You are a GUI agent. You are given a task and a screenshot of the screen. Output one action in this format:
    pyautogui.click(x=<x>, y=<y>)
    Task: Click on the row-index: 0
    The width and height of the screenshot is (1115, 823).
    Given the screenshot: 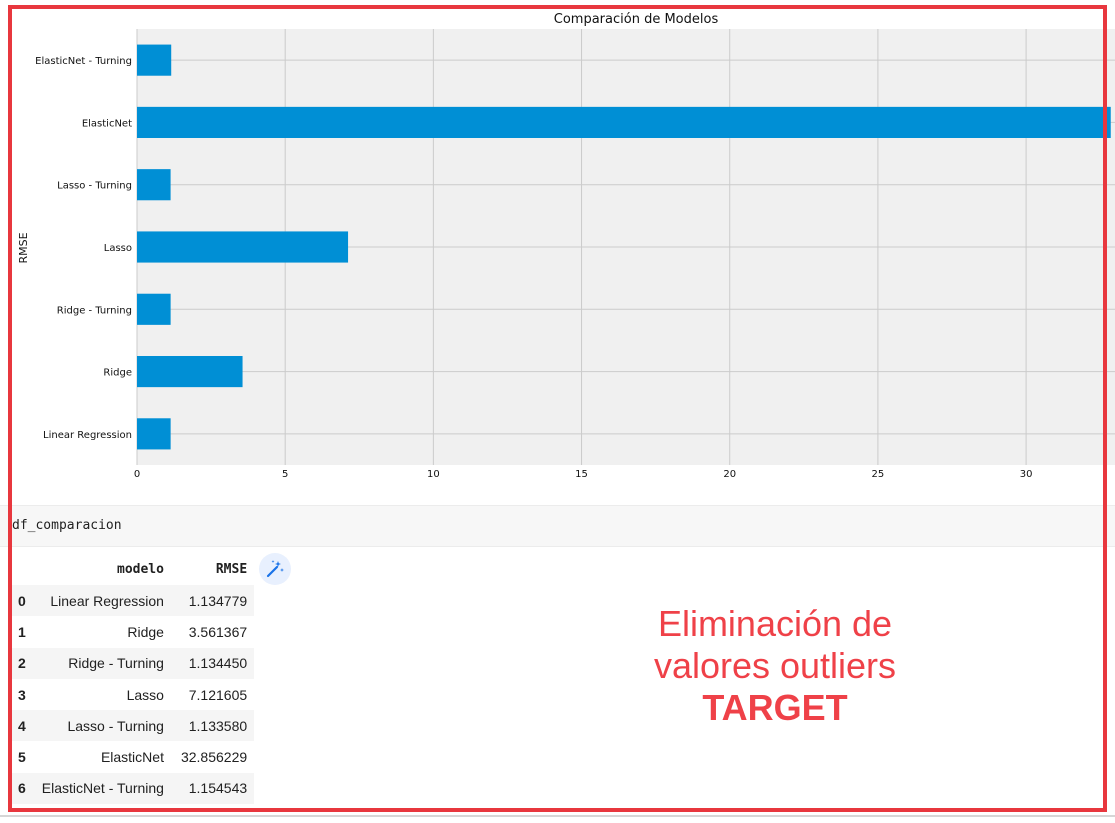 What is the action you would take?
    pyautogui.click(x=22, y=601)
    